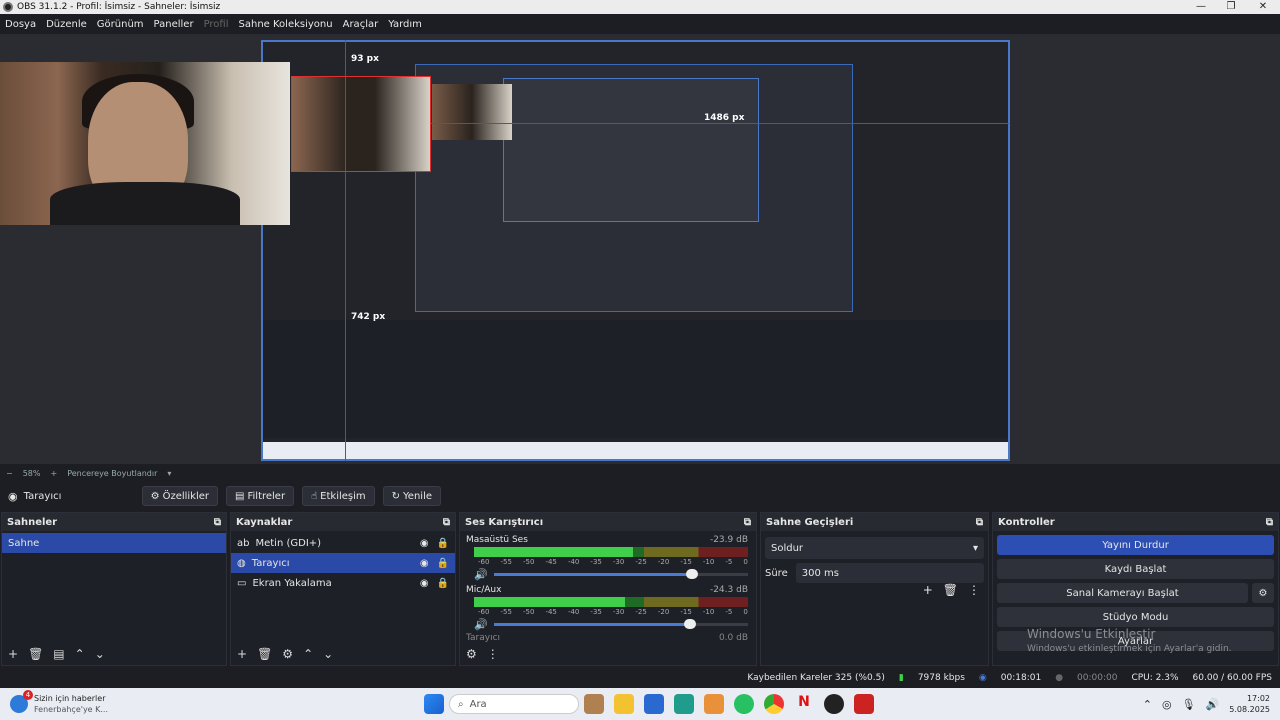 The image size is (1280, 720). Describe the element at coordinates (1135, 545) in the screenshot. I see `stop-streaming-button: Yayını Durdur` at that location.